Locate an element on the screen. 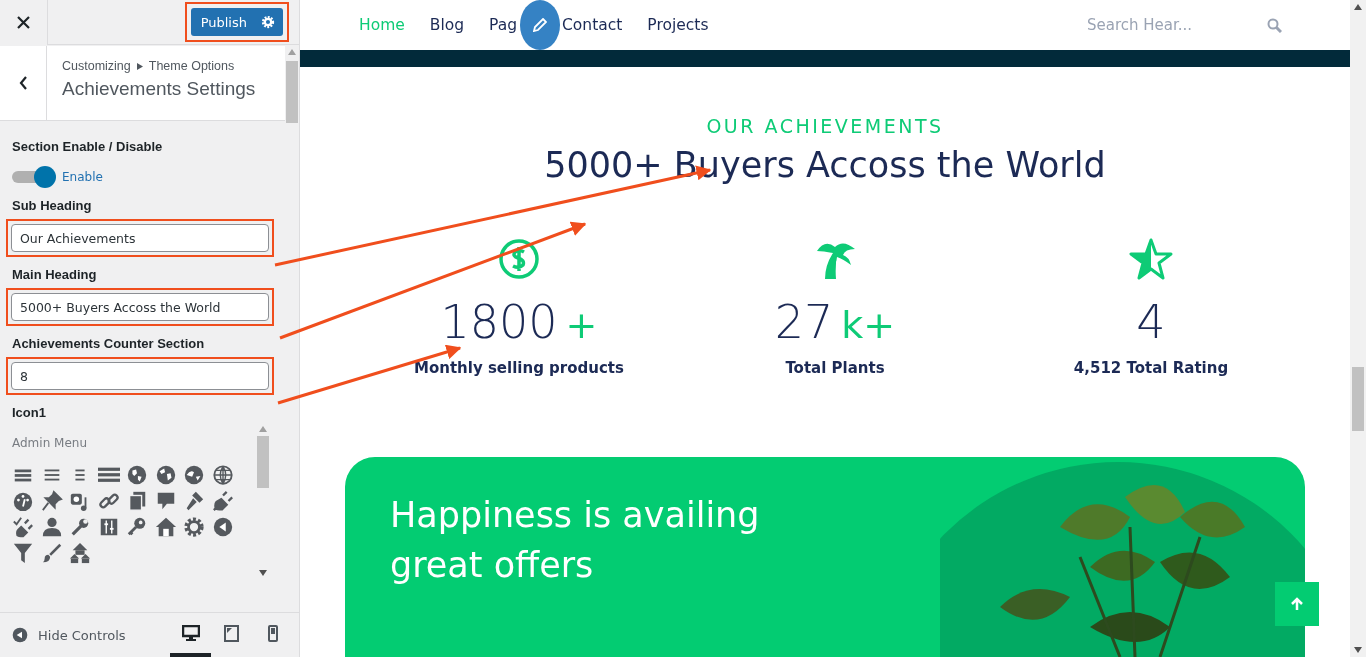 This screenshot has height=657, width=1366. nav-link: Projects is located at coordinates (678, 25).